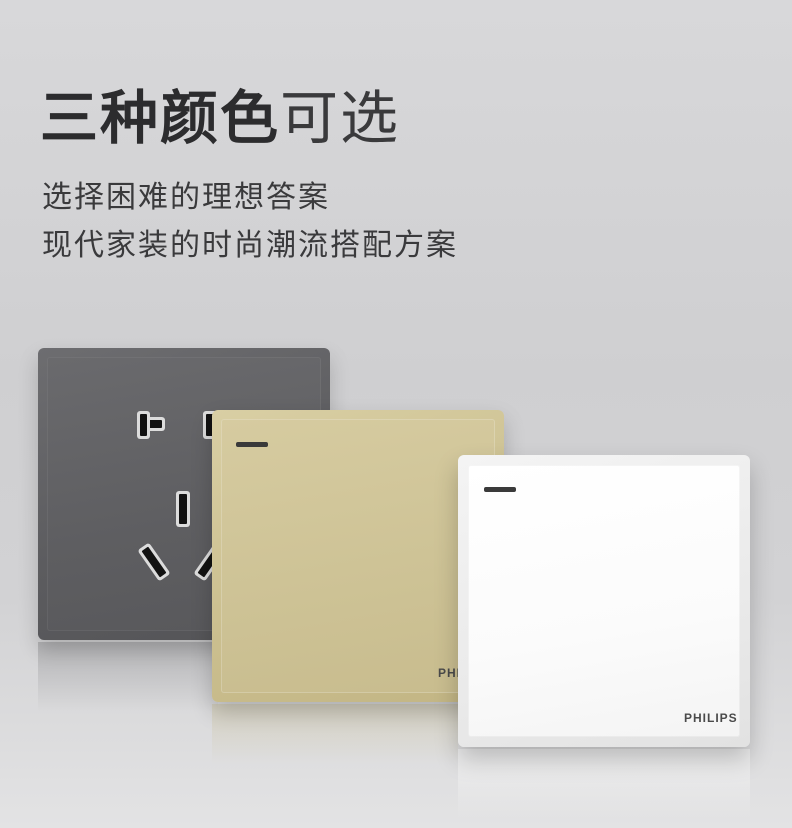 This screenshot has height=828, width=792. What do you see at coordinates (500, 489) in the screenshot?
I see `white-switch-indicator` at bounding box center [500, 489].